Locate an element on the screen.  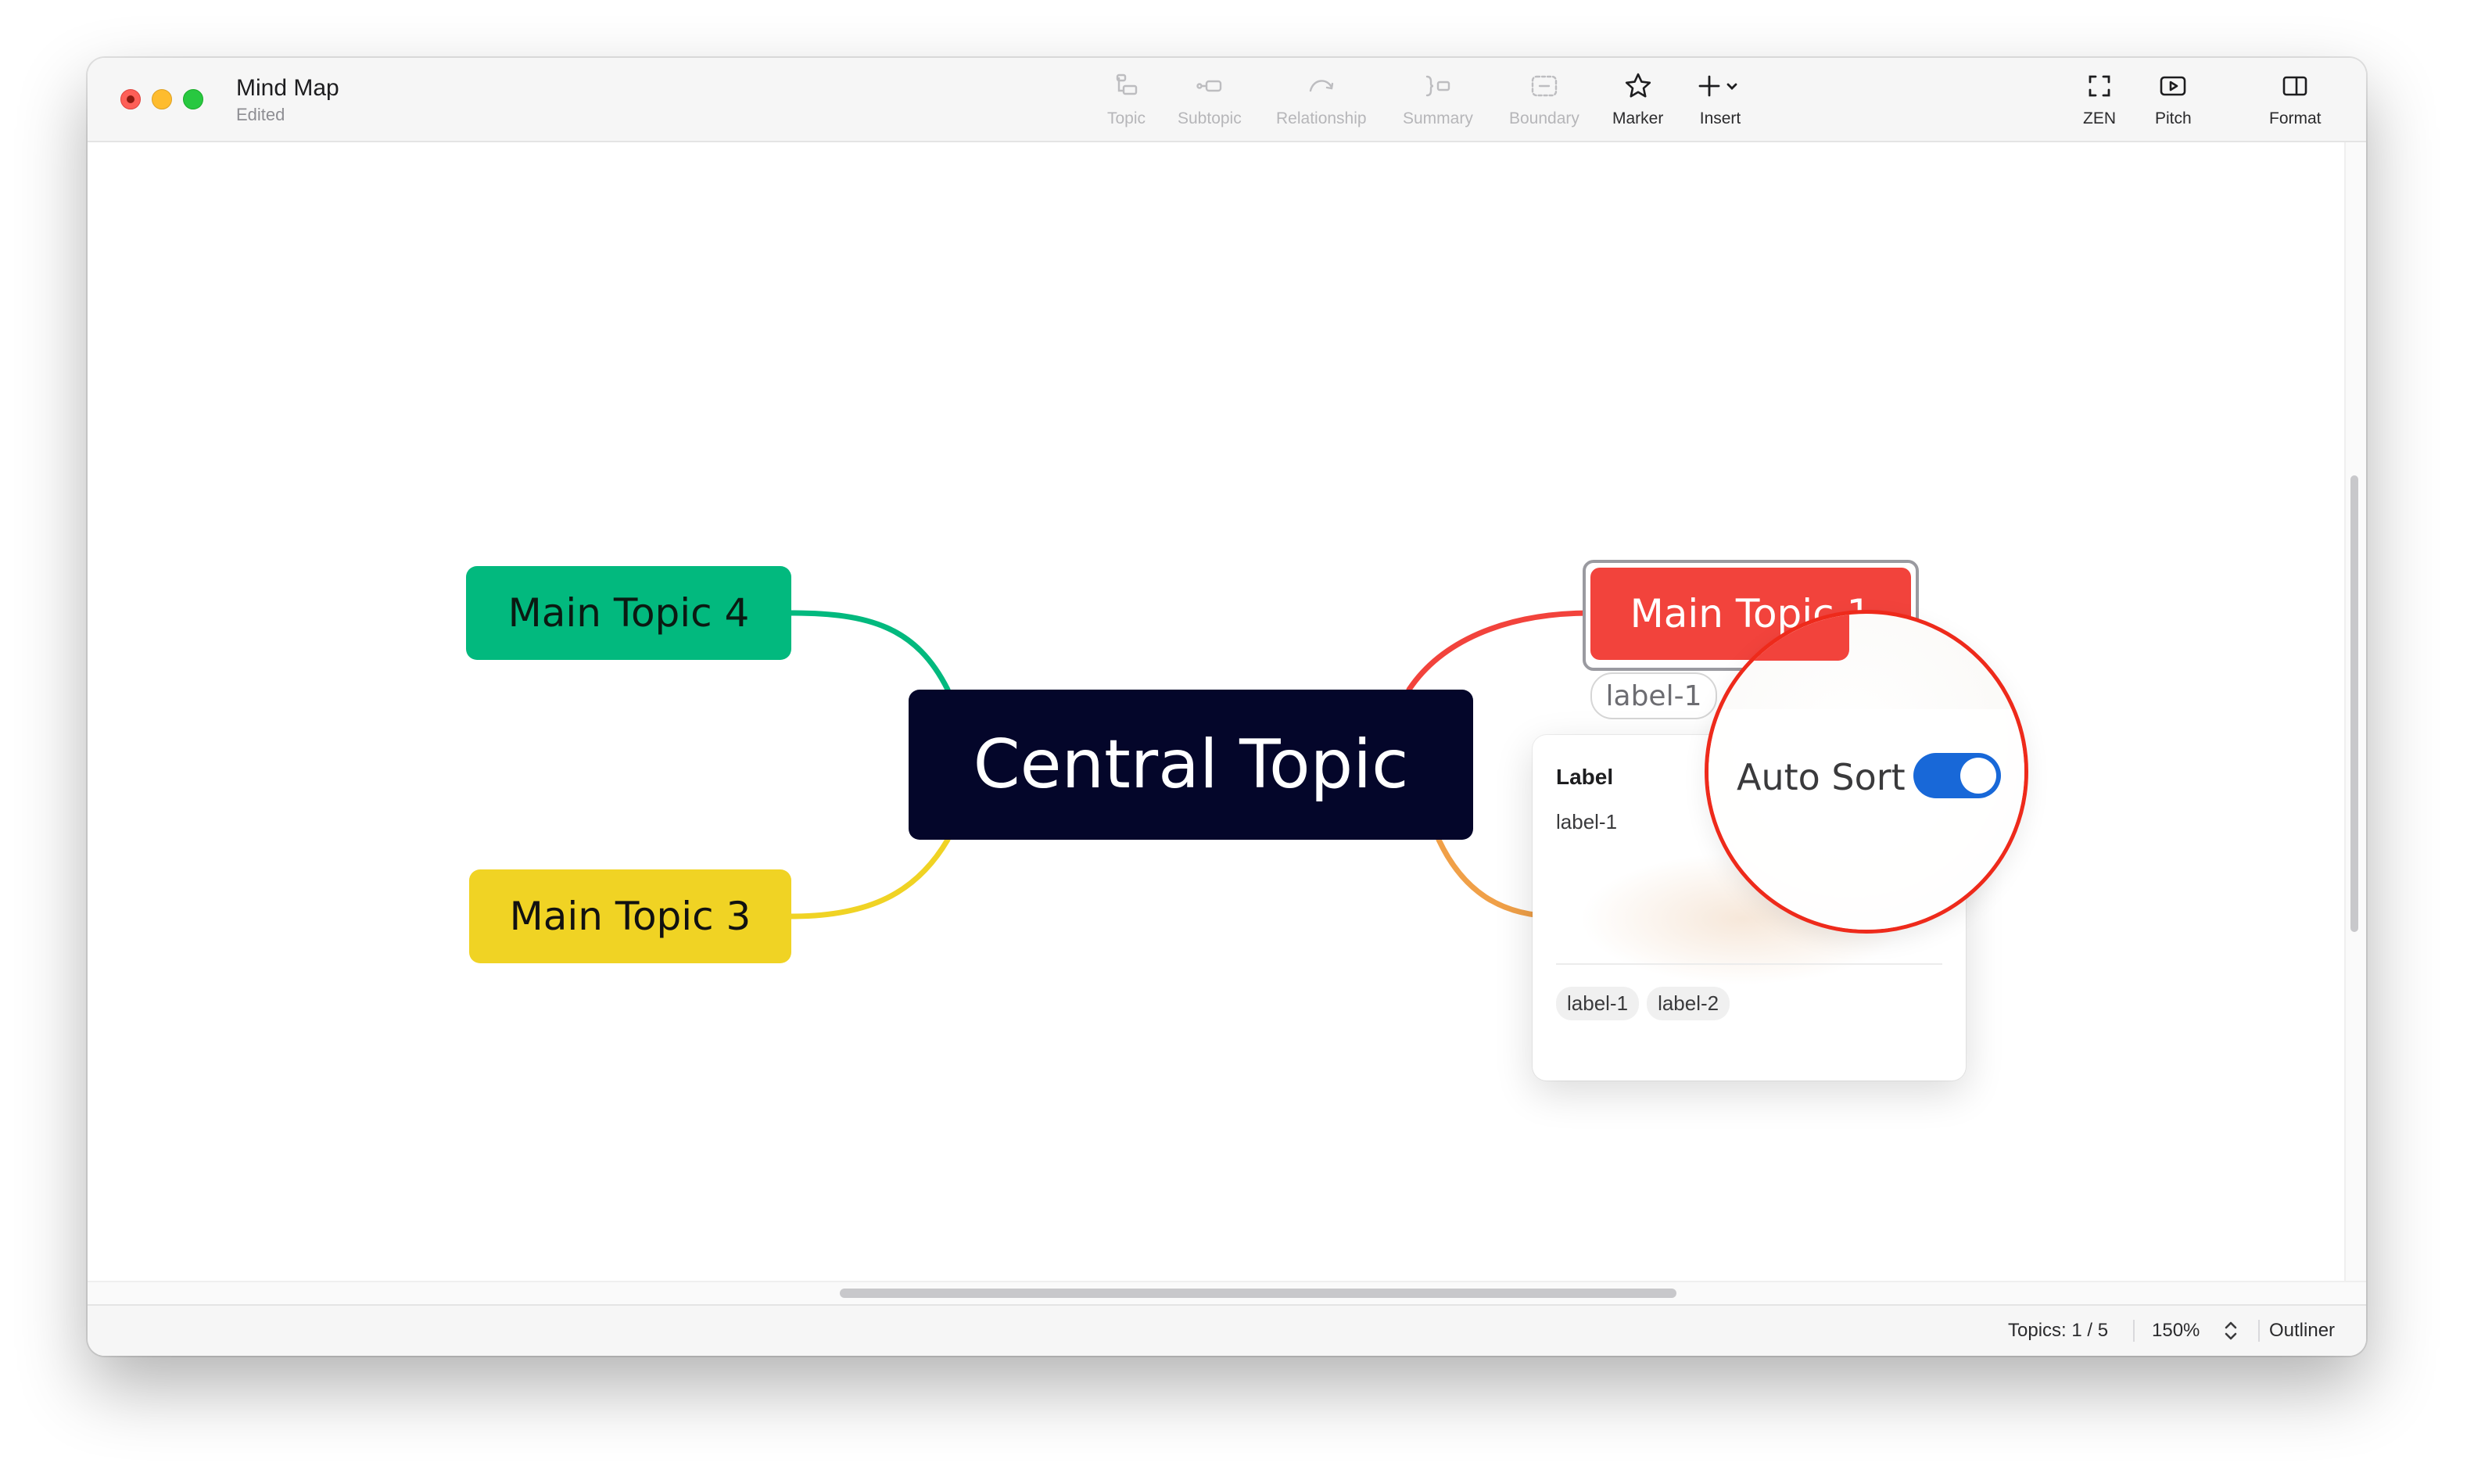
play-icon is located at coordinates (2173, 86).